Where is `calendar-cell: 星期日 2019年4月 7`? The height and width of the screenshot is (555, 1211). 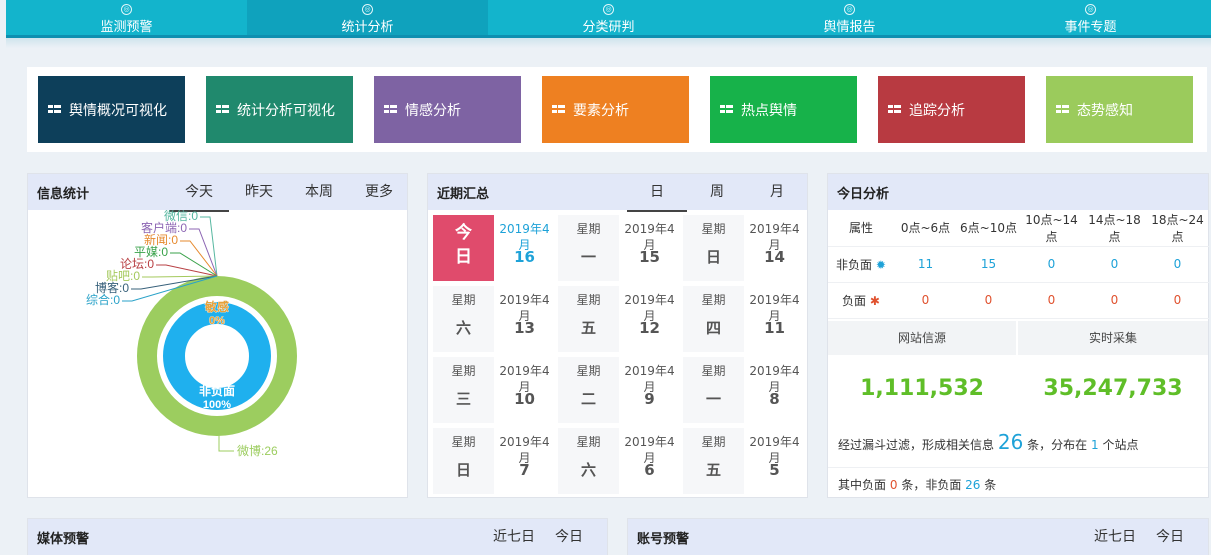 calendar-cell: 星期日 2019年4月 7 is located at coordinates (494, 461).